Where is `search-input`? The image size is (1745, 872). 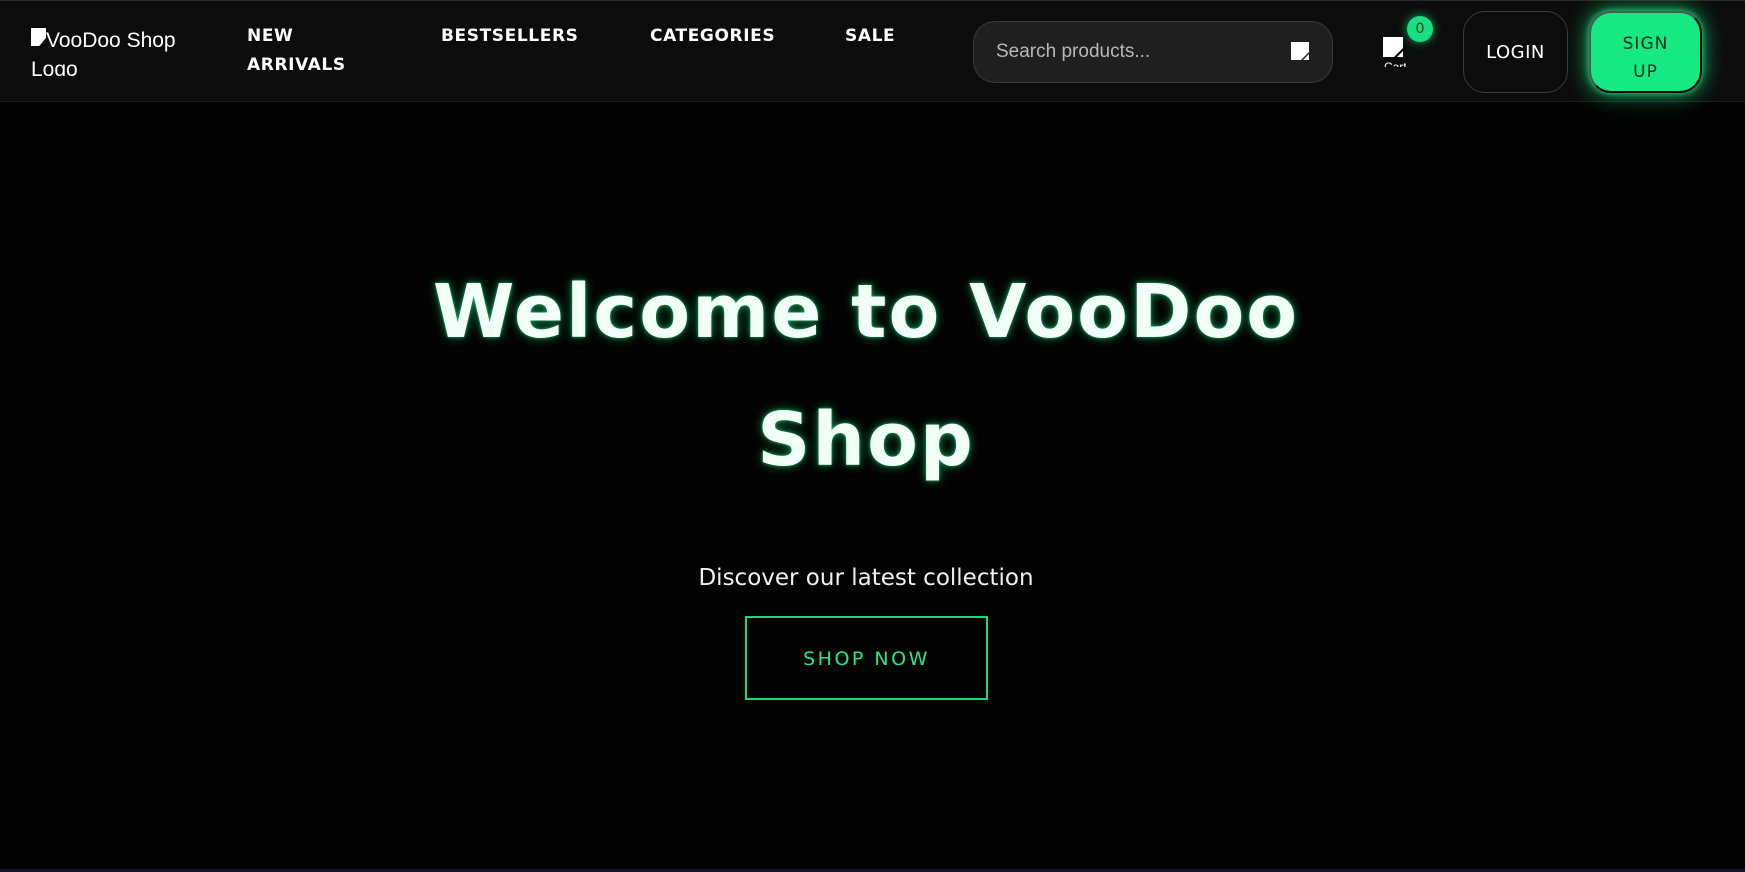 search-input is located at coordinates (1134, 52).